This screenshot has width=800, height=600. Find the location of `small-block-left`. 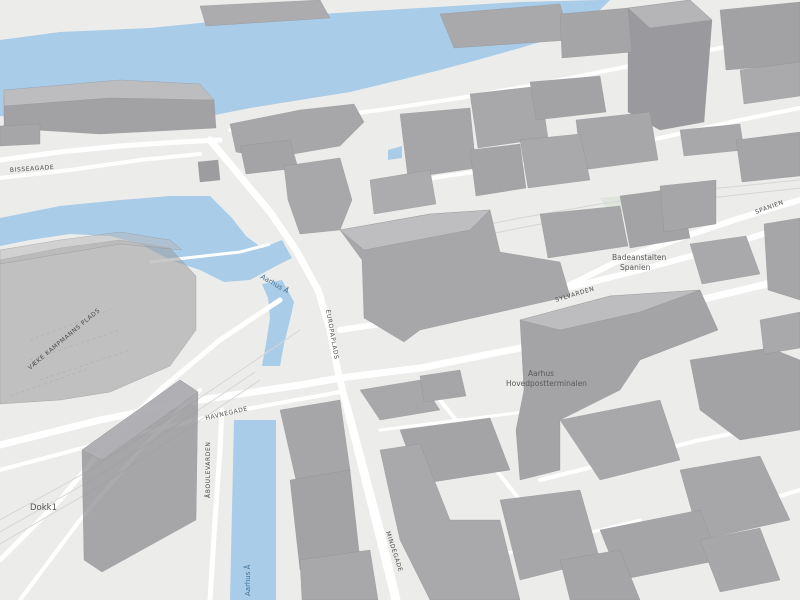

small-block-left is located at coordinates (20, 135).